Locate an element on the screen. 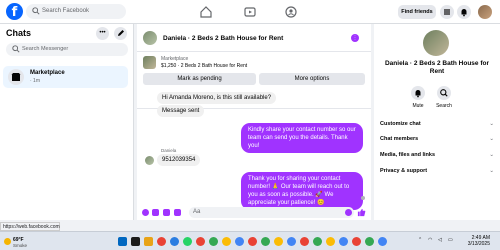  listing-thumbnail is located at coordinates (149, 62).